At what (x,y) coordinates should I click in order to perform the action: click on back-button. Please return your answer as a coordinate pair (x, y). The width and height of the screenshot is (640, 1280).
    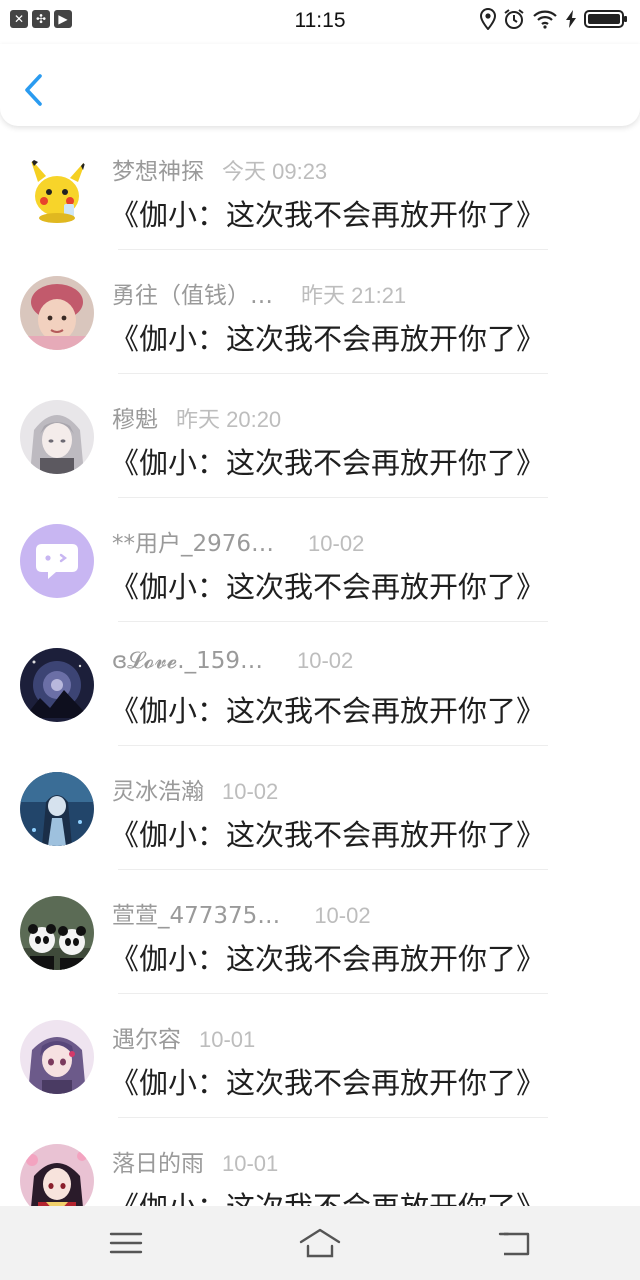
    Looking at the image, I should click on (35, 90).